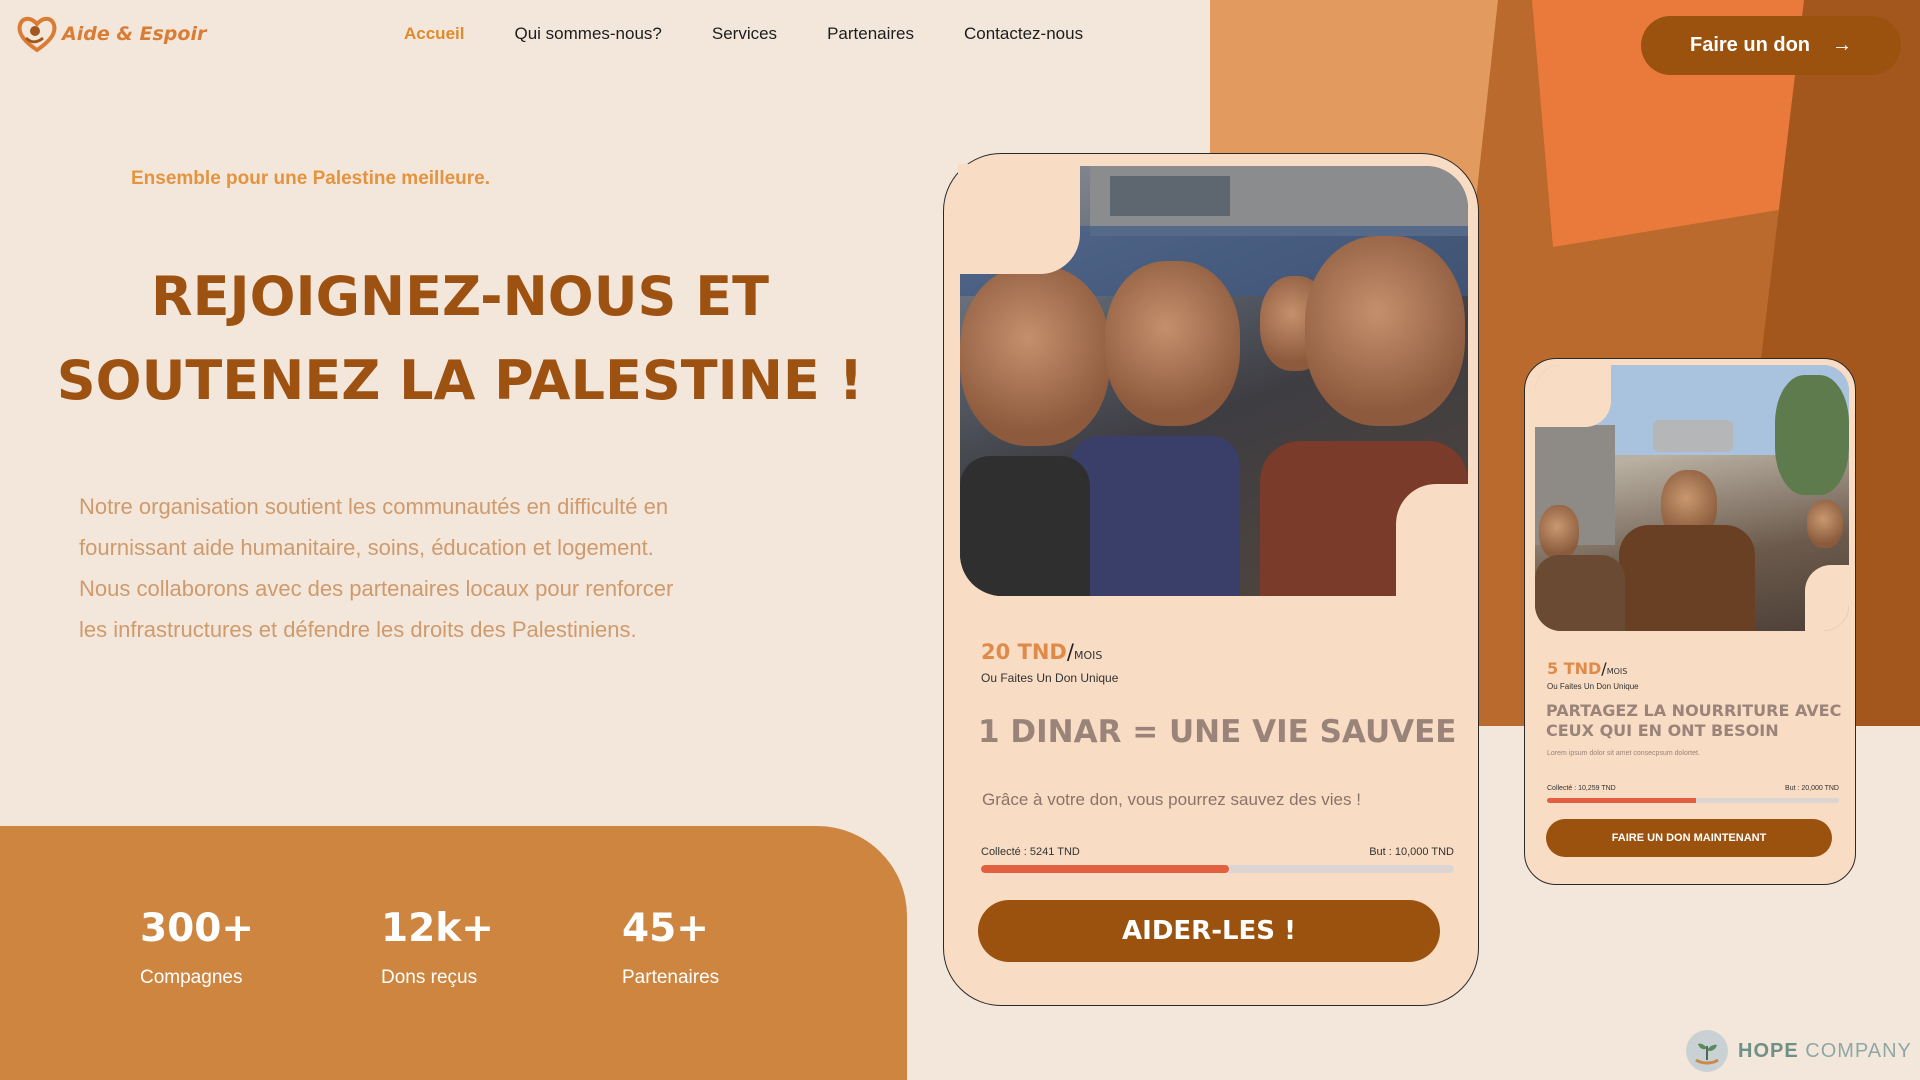 The height and width of the screenshot is (1080, 1920). I want to click on stat-value: 300+, so click(197, 928).